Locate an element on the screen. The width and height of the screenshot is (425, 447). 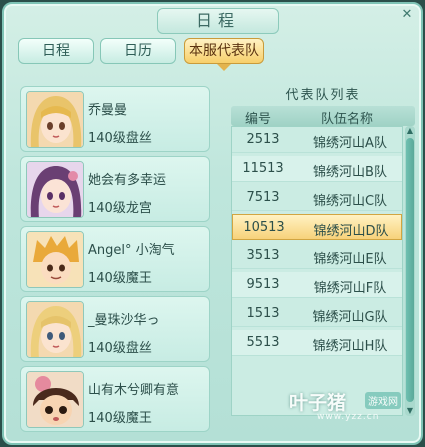
table-row: 9513 锦绣河山F队 is located at coordinates (317, 285).